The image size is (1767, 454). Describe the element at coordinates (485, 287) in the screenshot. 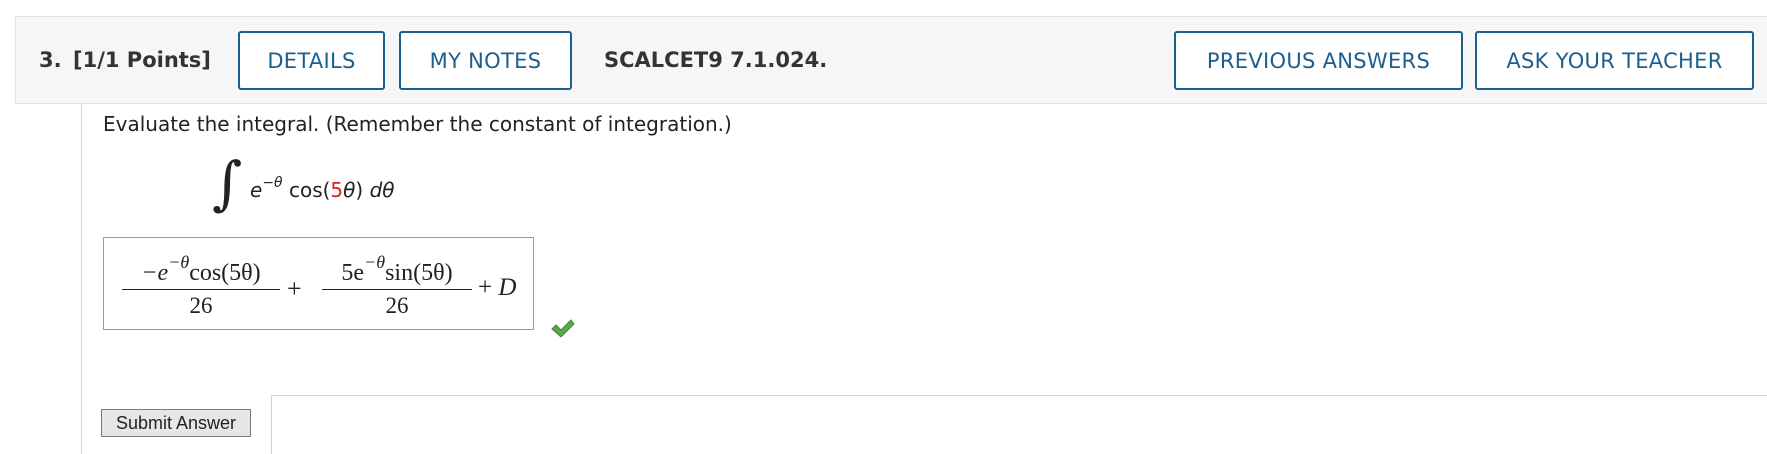

I see `constant-plus-sign: +` at that location.